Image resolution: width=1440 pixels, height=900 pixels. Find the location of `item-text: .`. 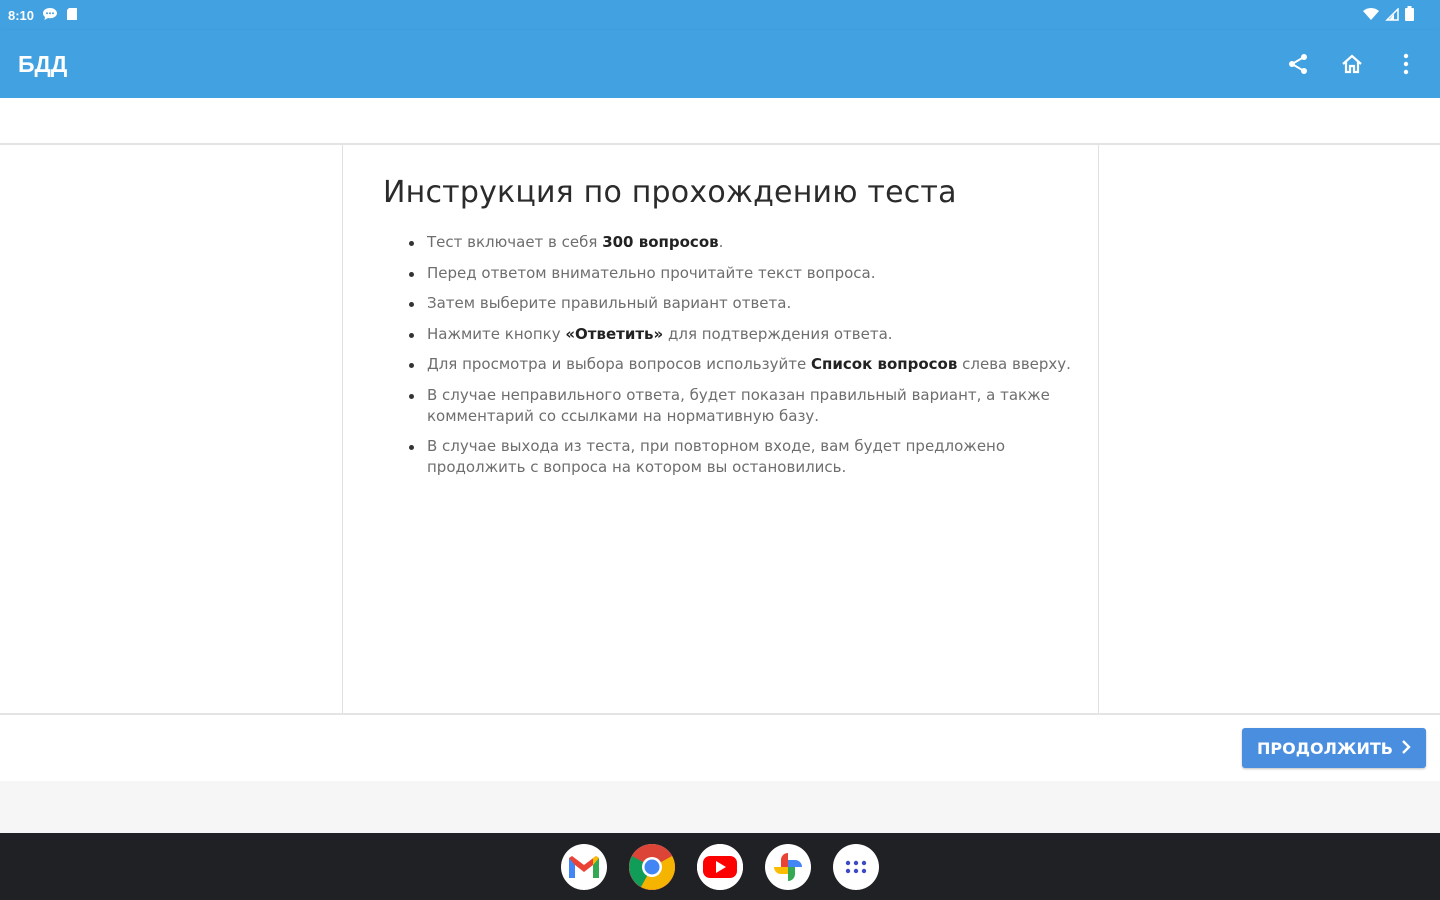

item-text: . is located at coordinates (721, 242).